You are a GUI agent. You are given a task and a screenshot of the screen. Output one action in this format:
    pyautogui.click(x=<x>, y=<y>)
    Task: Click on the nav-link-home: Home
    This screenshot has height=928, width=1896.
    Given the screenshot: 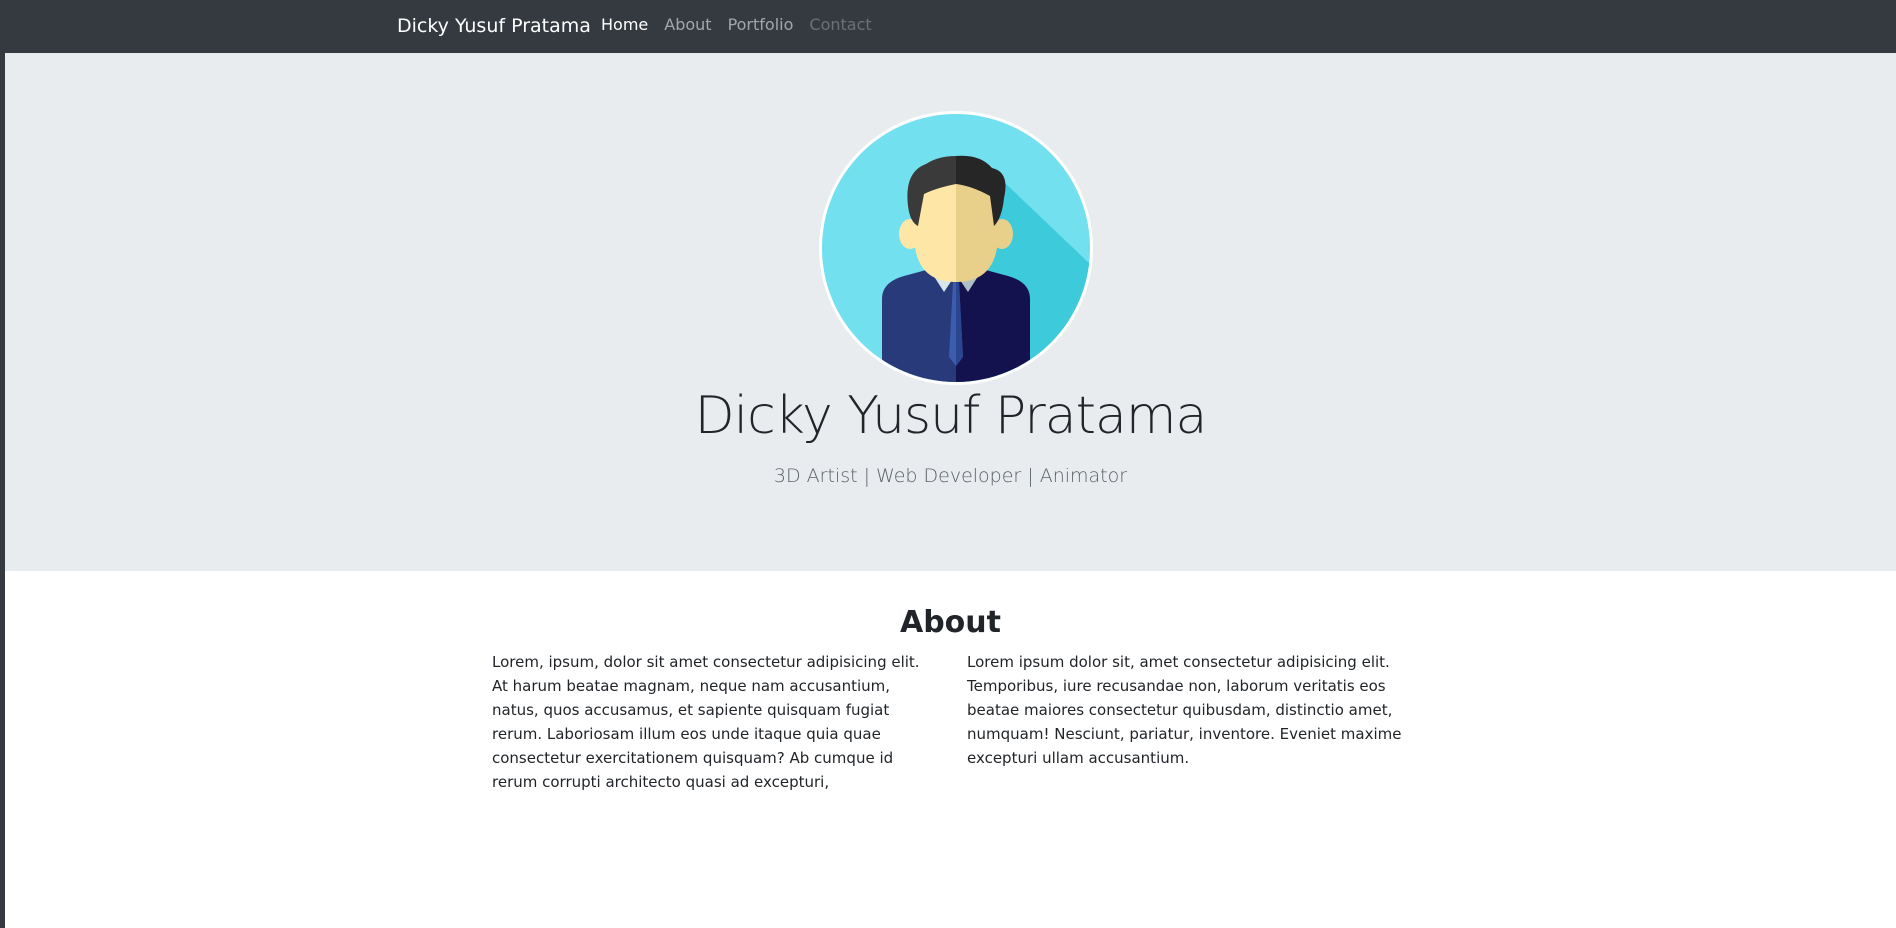 What is the action you would take?
    pyautogui.click(x=624, y=24)
    